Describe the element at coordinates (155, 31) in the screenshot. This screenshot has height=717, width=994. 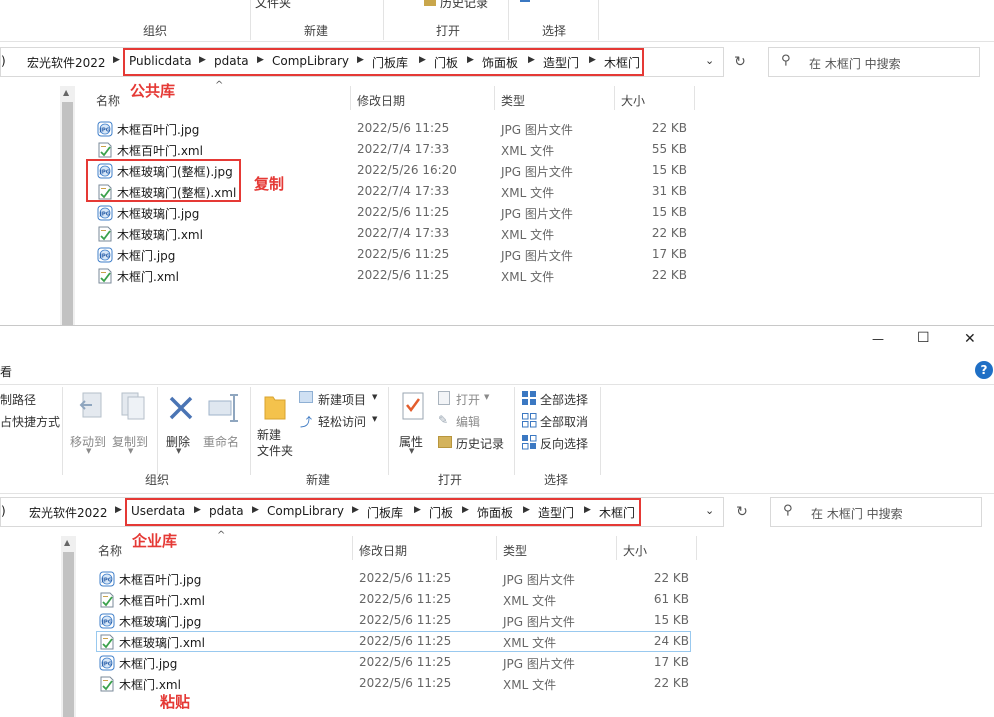
I see `group-label-organize: 组织` at that location.